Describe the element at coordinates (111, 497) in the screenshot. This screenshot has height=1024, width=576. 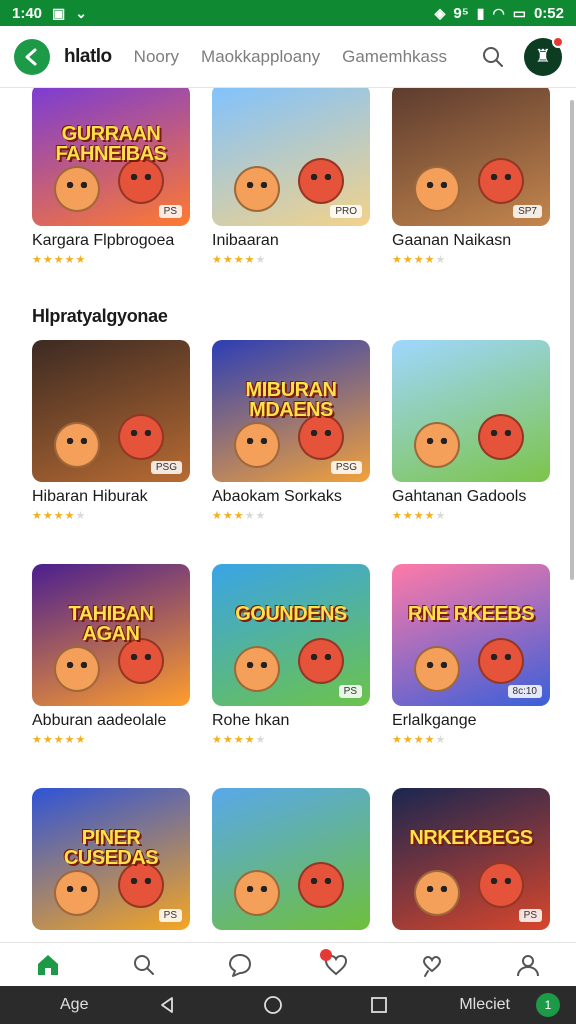
I see `game-name: Hibaran Hiburak` at that location.